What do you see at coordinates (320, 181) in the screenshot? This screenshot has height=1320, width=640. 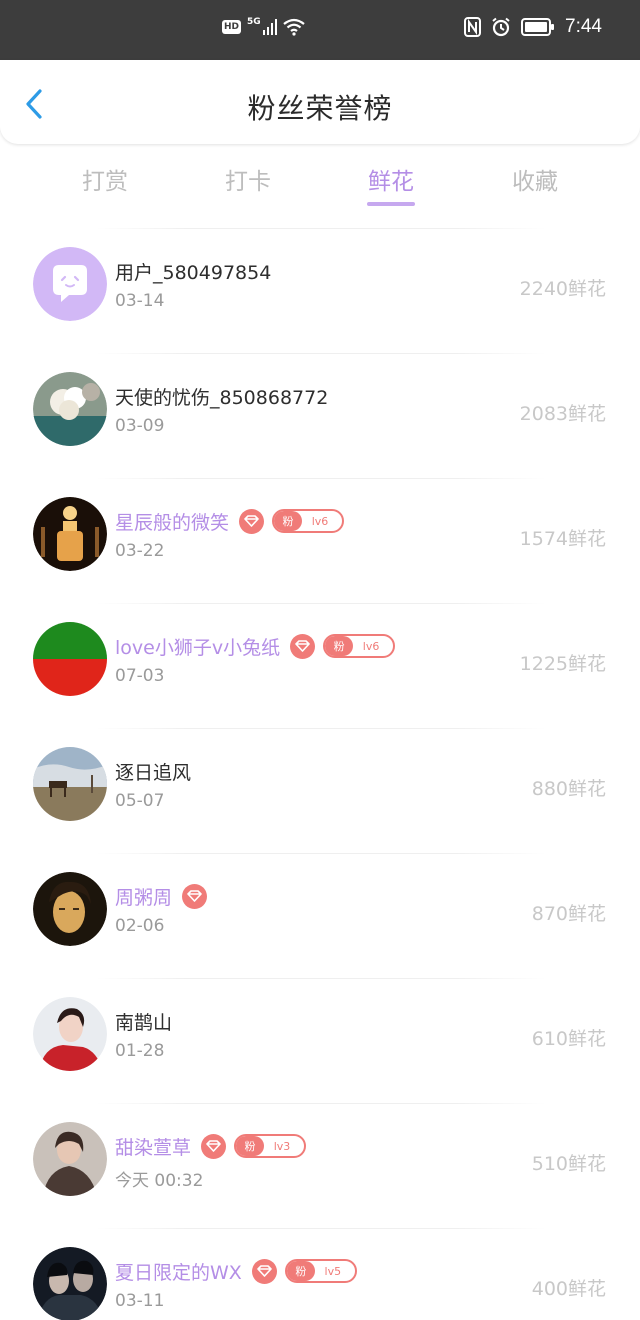 I see `tab-bar: 打赏 打卡 鲜花 收藏` at bounding box center [320, 181].